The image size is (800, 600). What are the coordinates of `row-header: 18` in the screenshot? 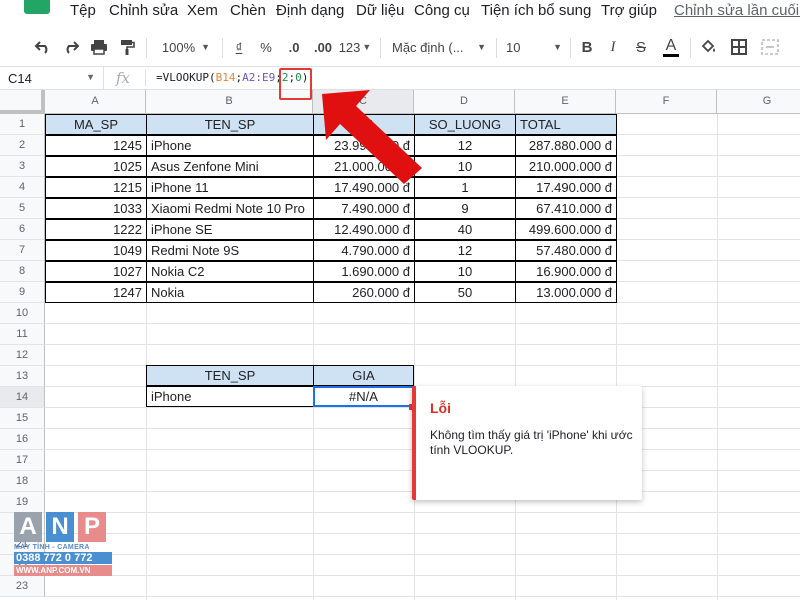 It's located at (22, 481).